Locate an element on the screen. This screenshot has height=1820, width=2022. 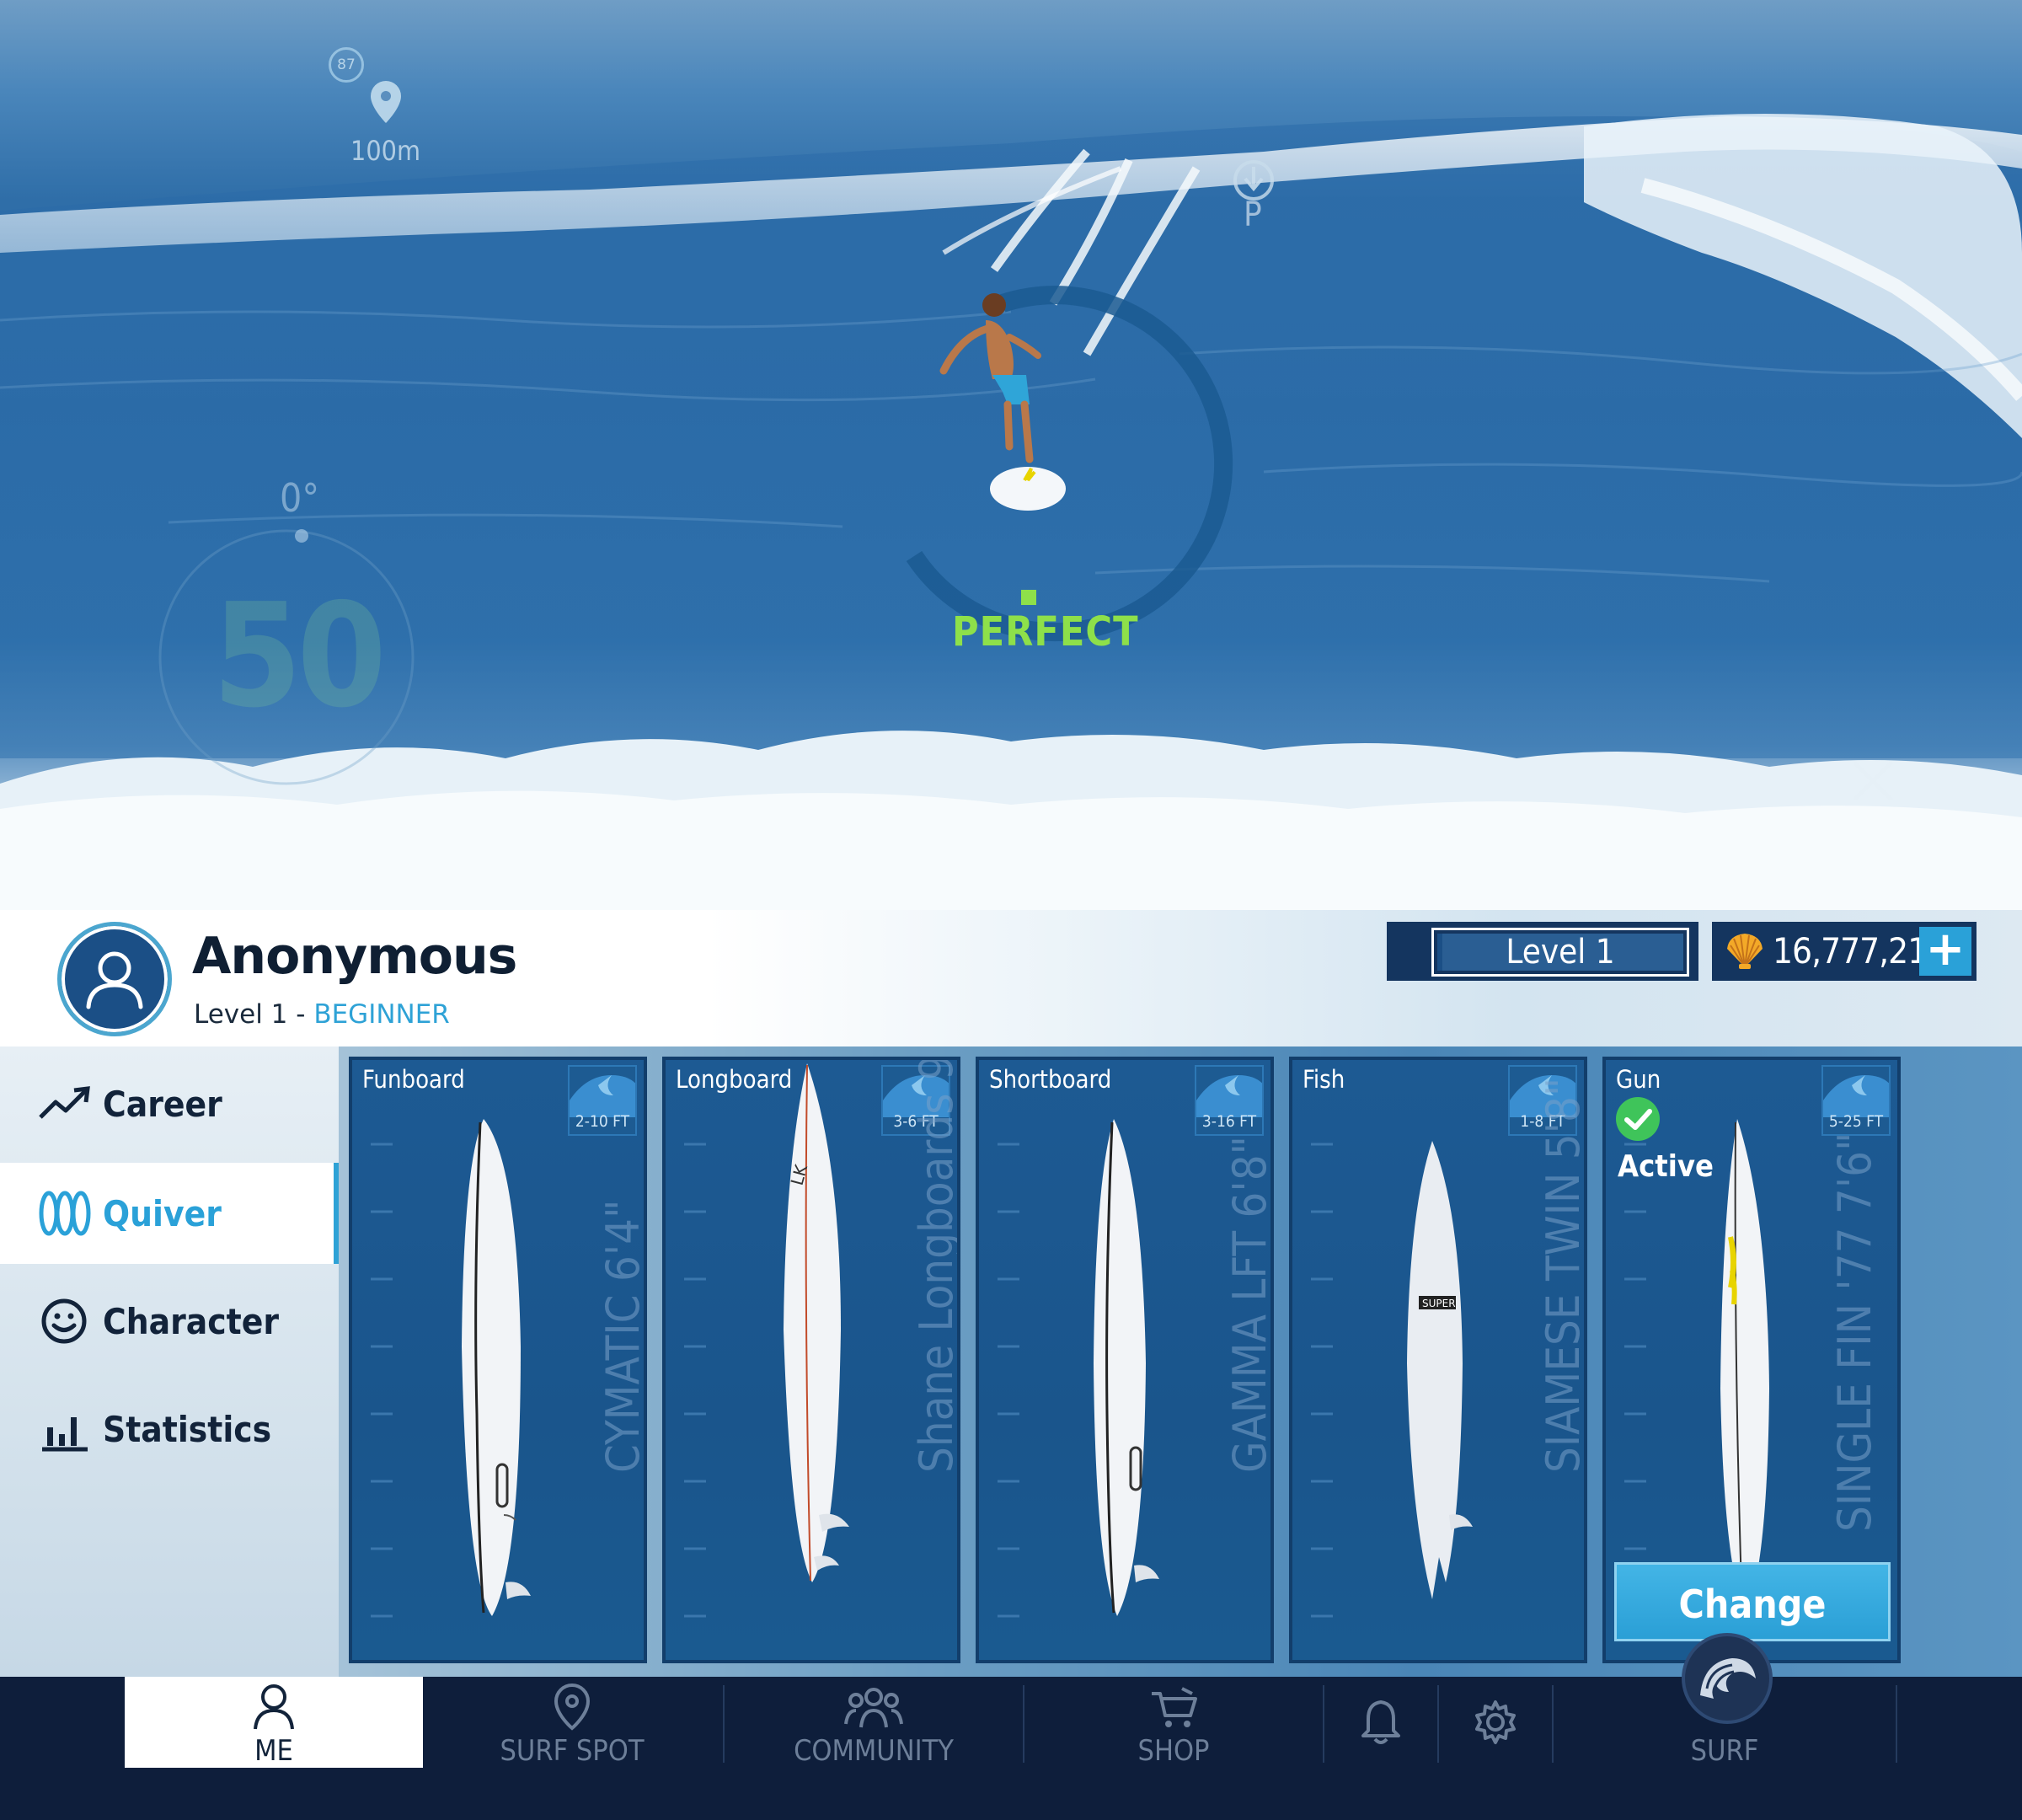
settings-button is located at coordinates (1495, 1722).